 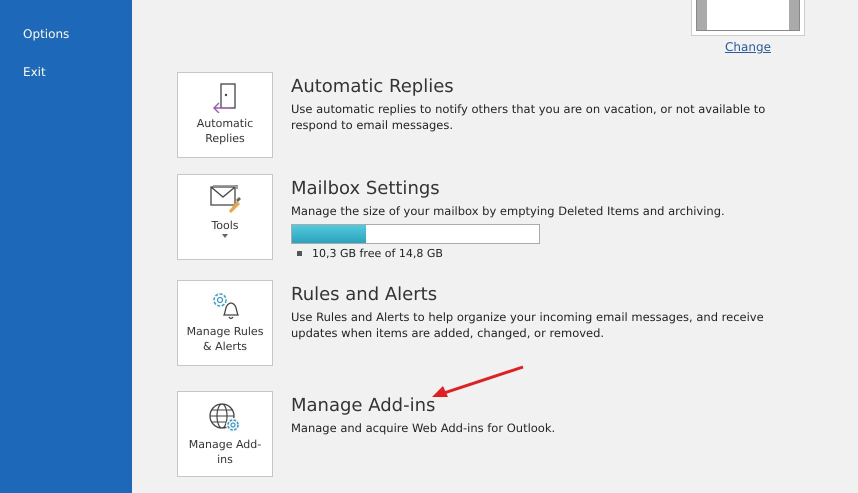 I want to click on section-title: Mailbox Settings, so click(x=366, y=189).